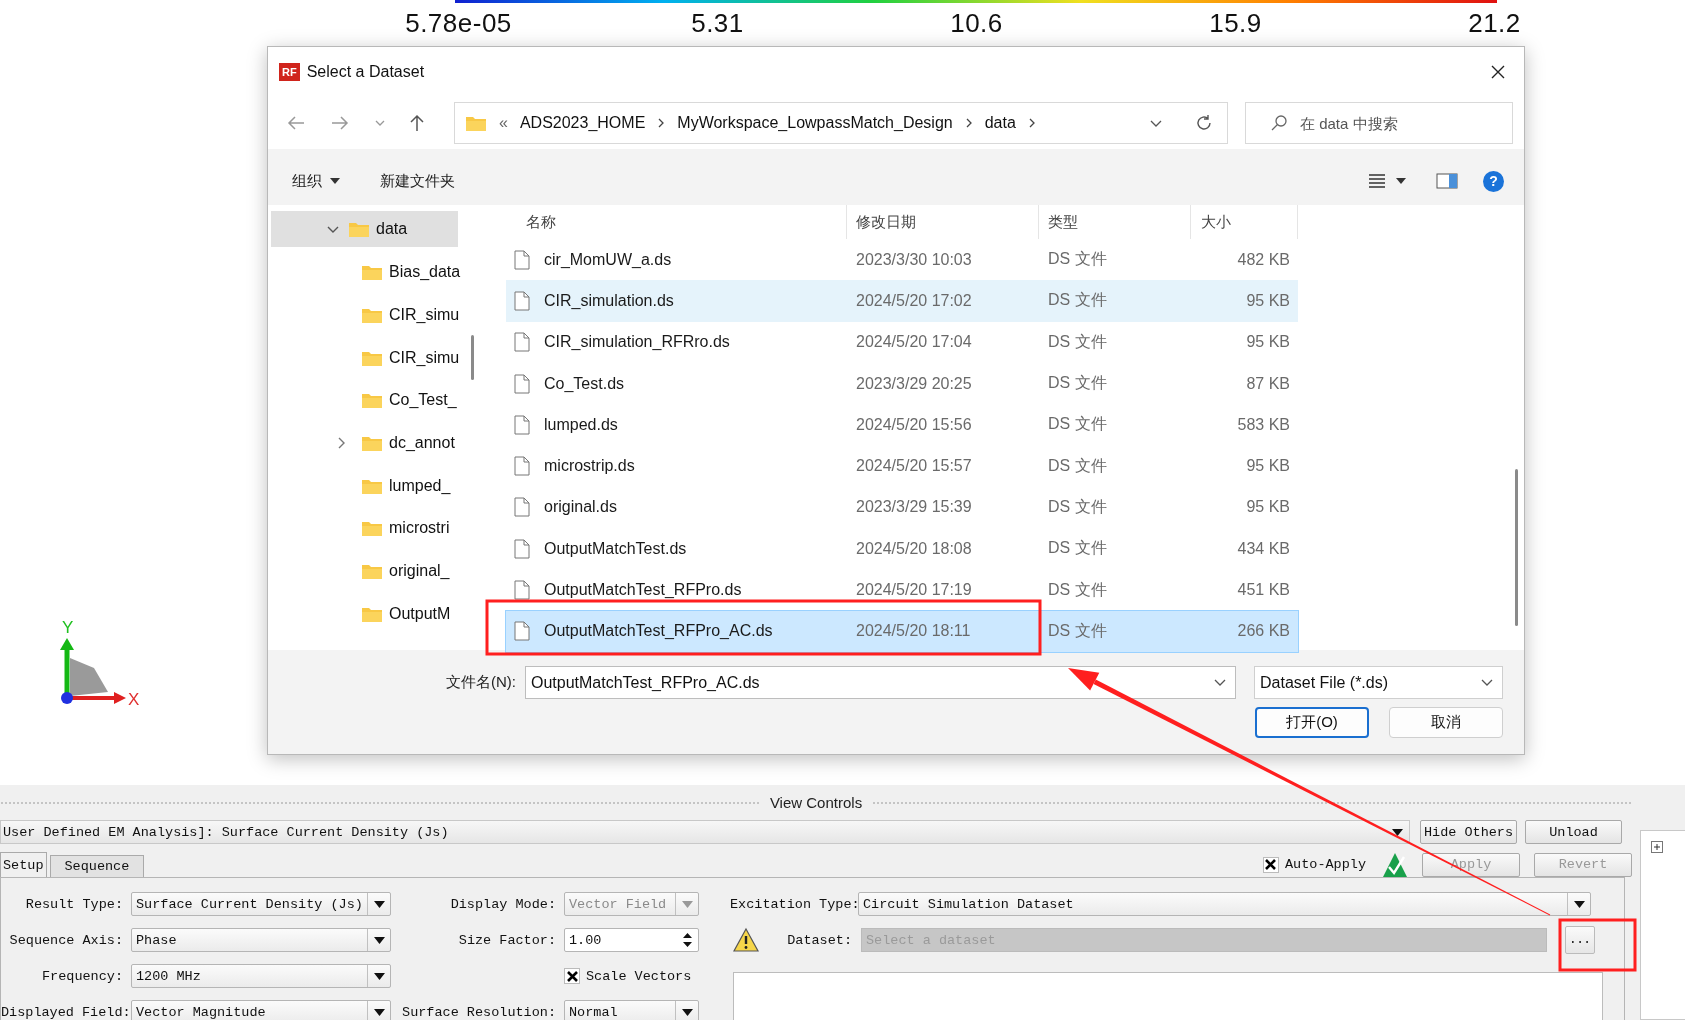  Describe the element at coordinates (261, 940) in the screenshot. I see `dropdown: Phase` at that location.